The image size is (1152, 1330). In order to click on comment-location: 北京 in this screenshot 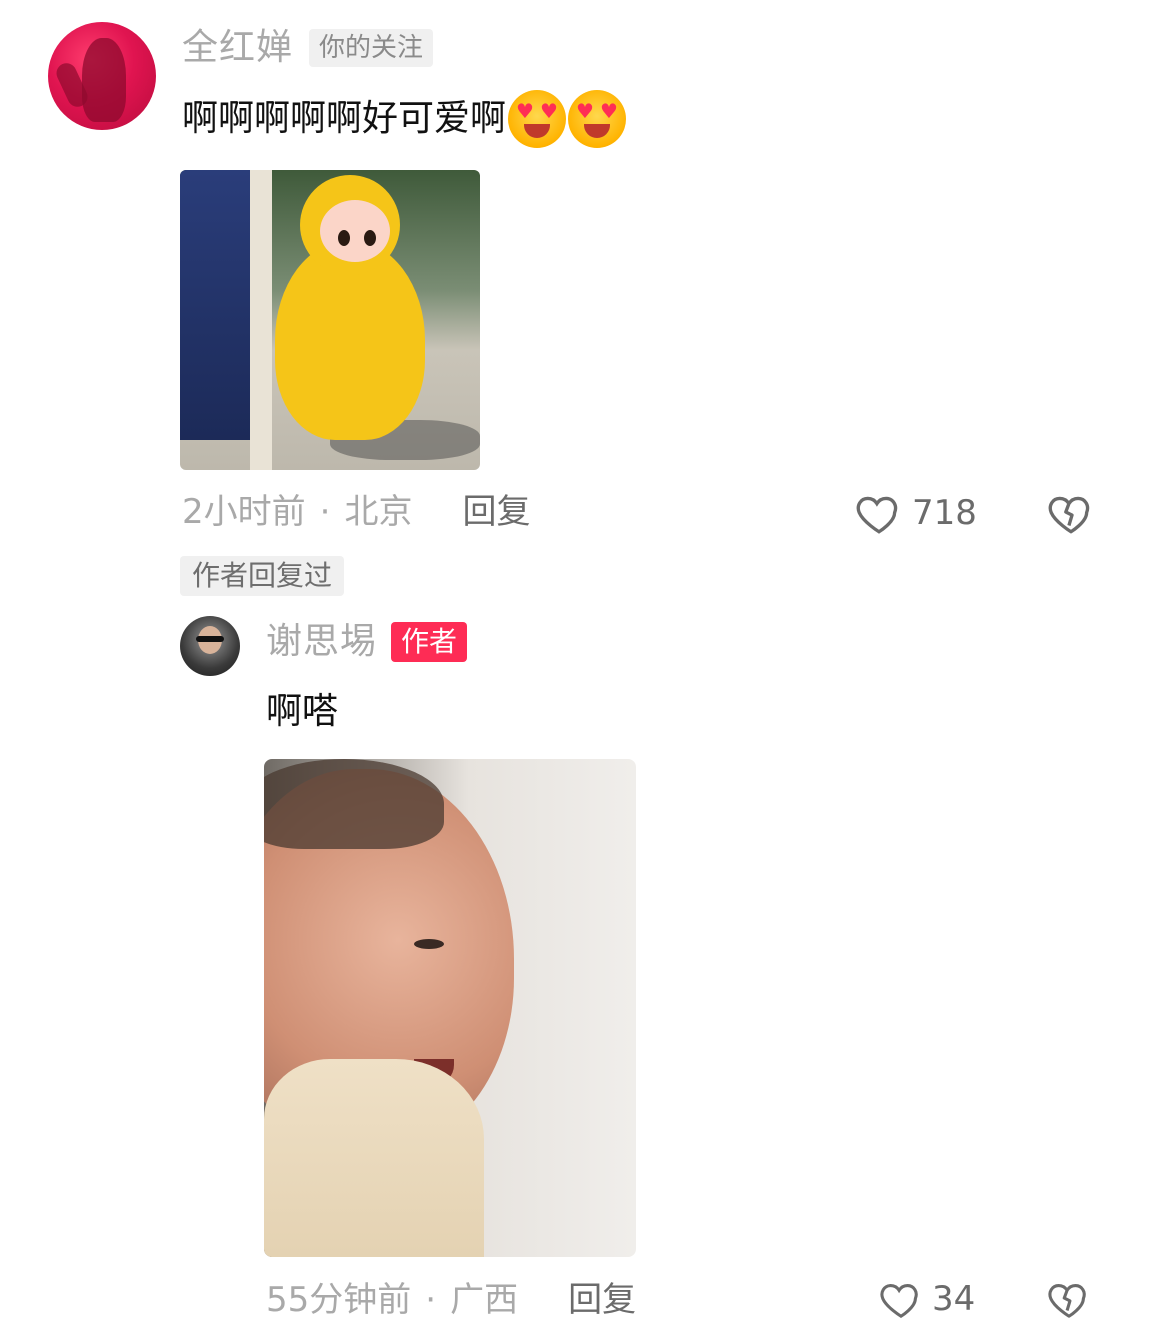, I will do `click(378, 512)`.